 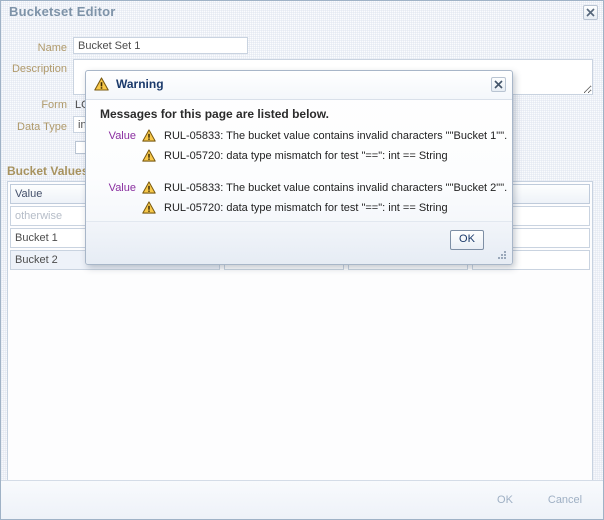 What do you see at coordinates (48, 171) in the screenshot?
I see `bucket-values-title: Bucket Values` at bounding box center [48, 171].